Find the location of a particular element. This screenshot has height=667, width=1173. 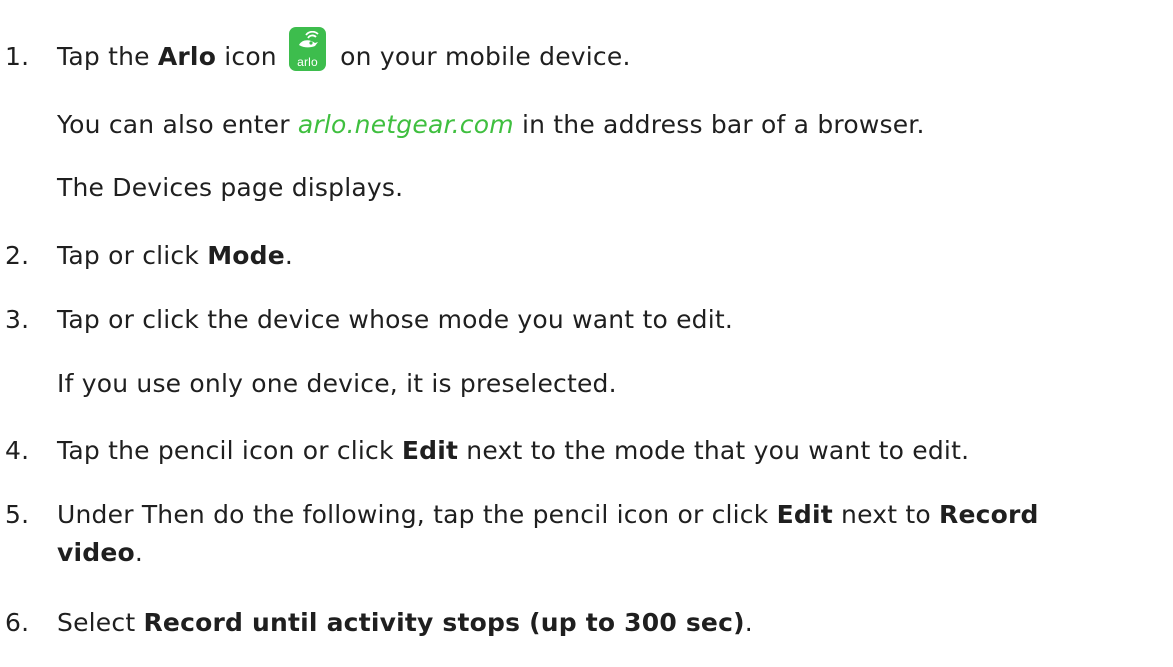

step-text-pre: Select is located at coordinates (100, 622).